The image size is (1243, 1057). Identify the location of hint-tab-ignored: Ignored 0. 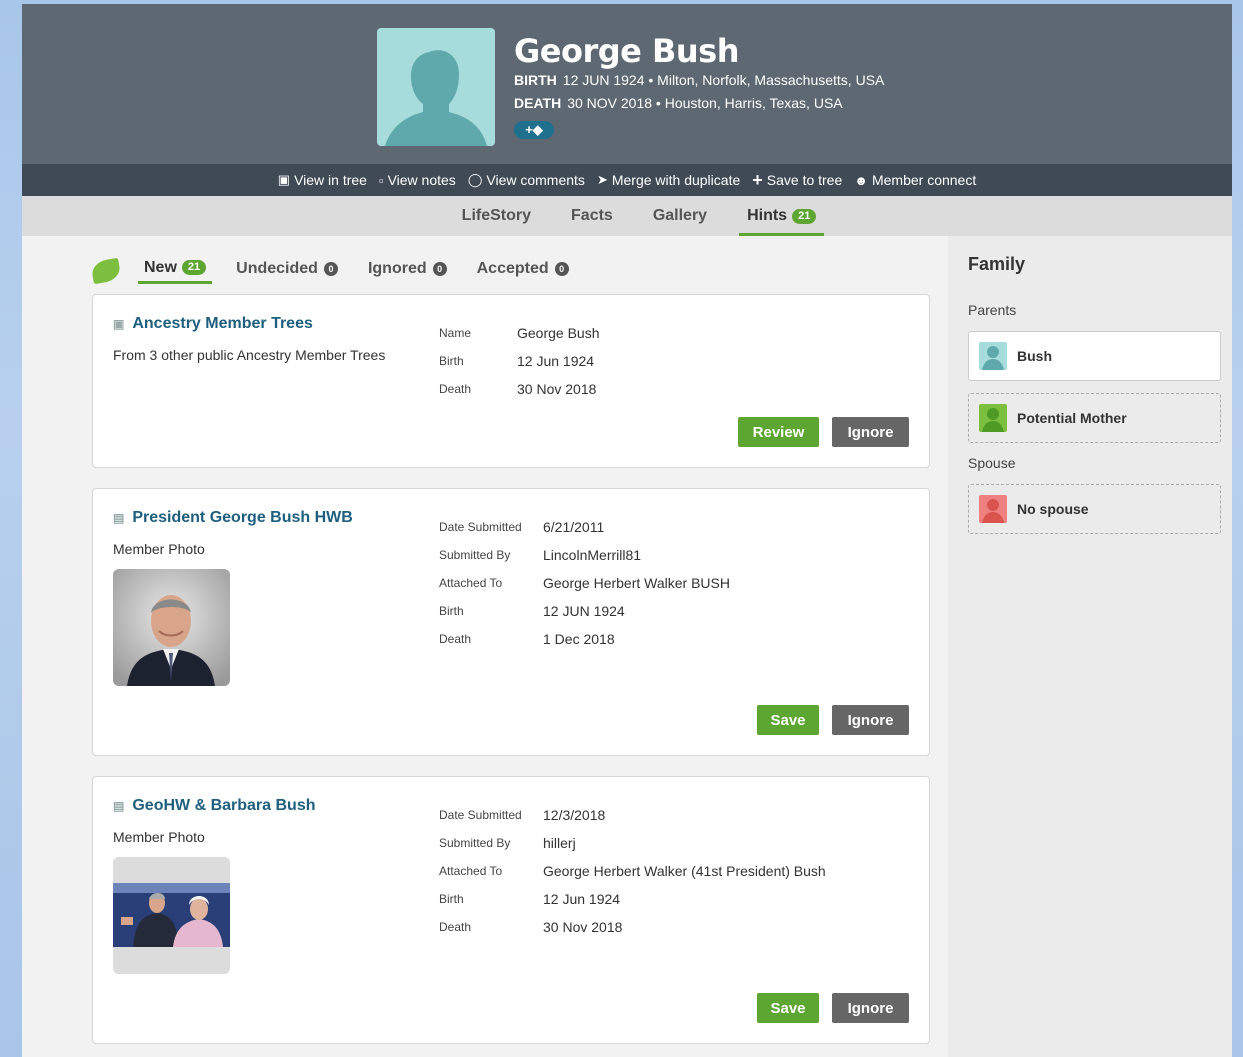
(407, 269).